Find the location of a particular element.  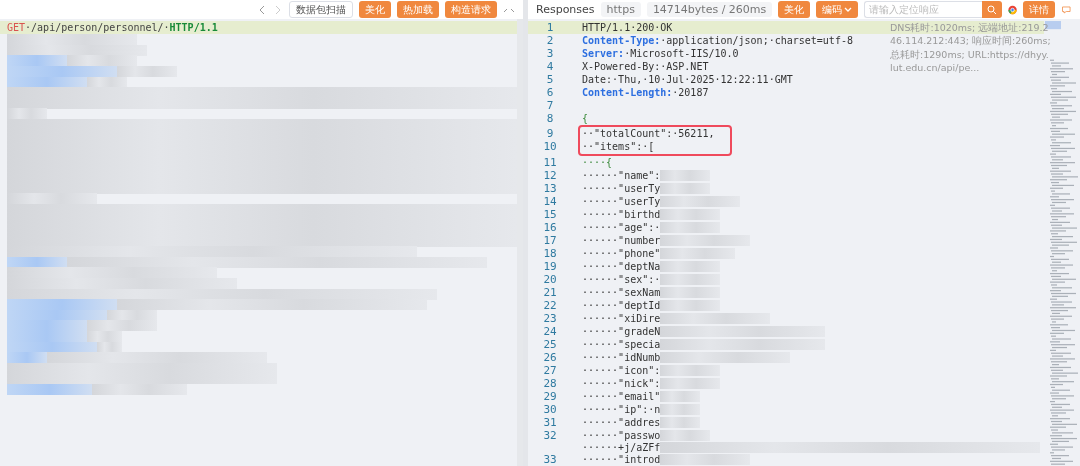

code-line: ······"introd is located at coordinates (621, 459).